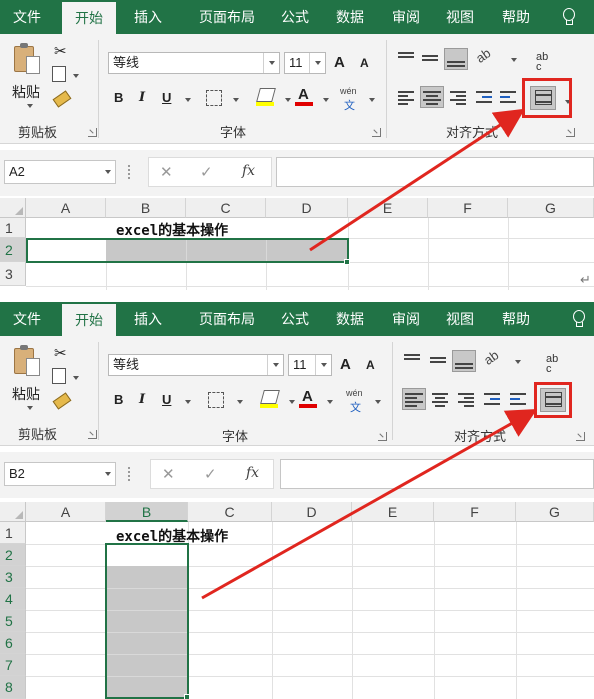  I want to click on column-header-a: A, so click(66, 208).